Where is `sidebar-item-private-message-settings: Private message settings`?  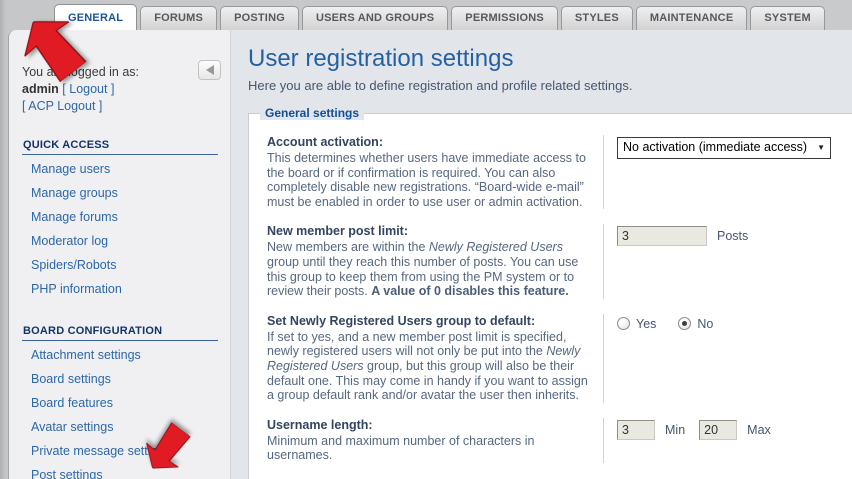
sidebar-item-private-message-settings: Private message settings is located at coordinates (120, 451).